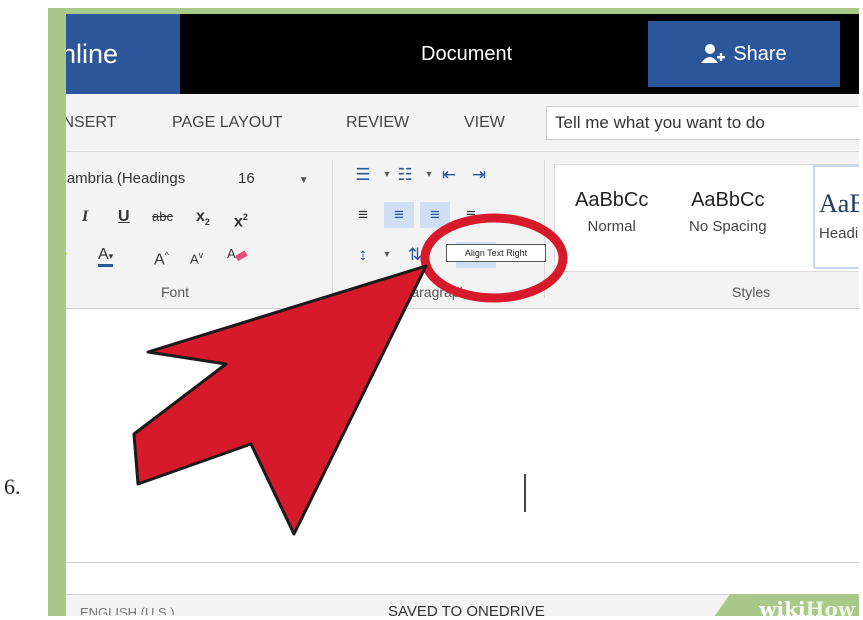  What do you see at coordinates (494, 258) in the screenshot?
I see `highlight-circle` at bounding box center [494, 258].